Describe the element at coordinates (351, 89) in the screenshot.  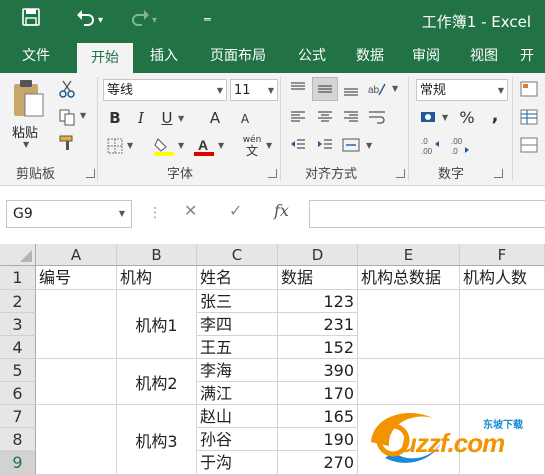
I see `align-bottom-icon` at that location.